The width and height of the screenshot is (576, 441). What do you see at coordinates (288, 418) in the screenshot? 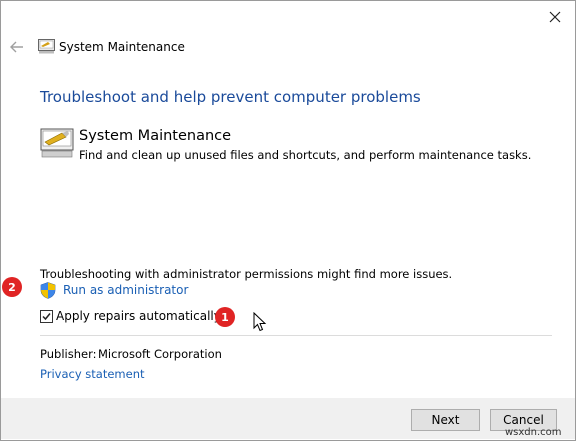
I see `dialog-footer` at bounding box center [288, 418].